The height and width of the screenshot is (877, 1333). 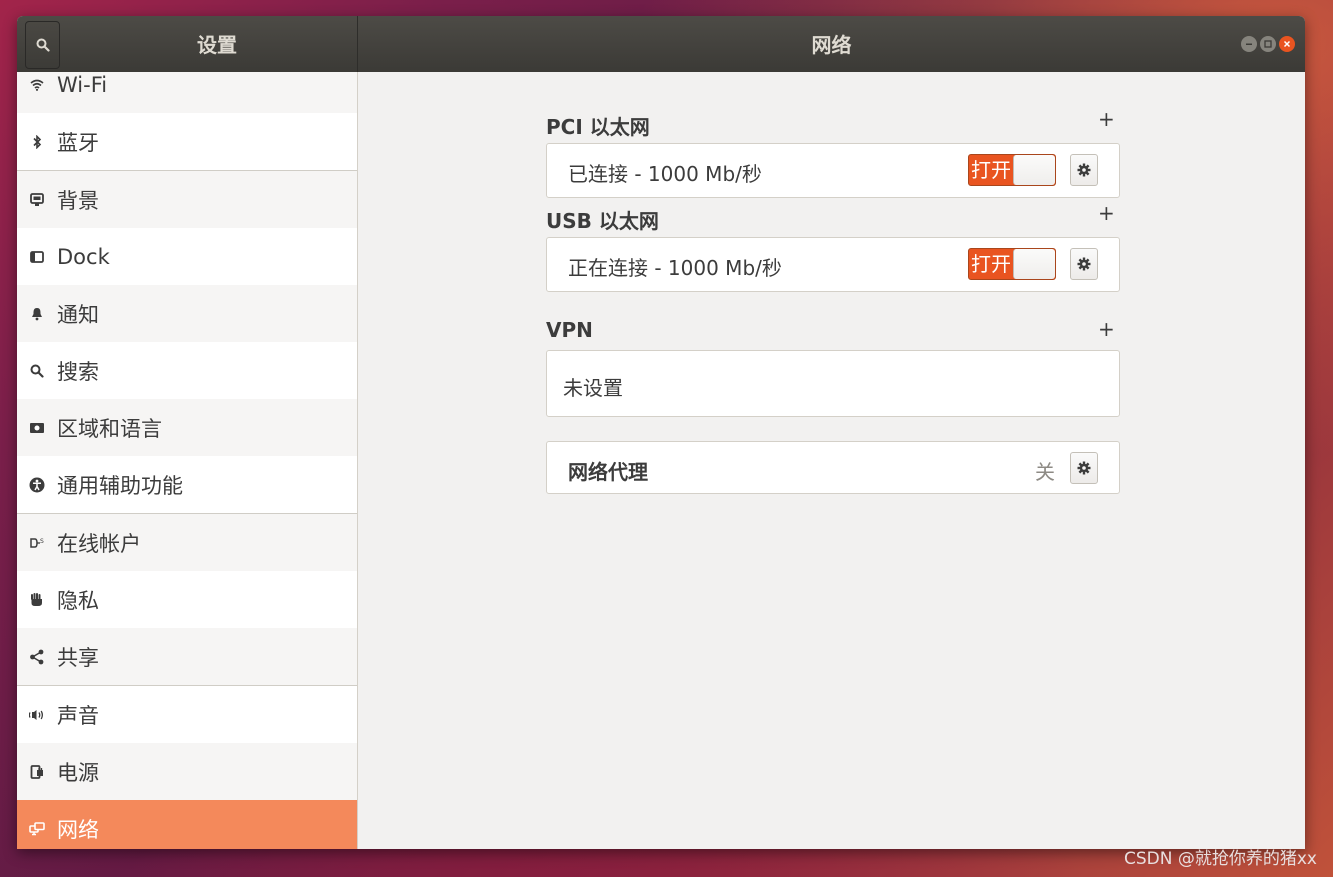 What do you see at coordinates (187, 370) in the screenshot?
I see `sidebar-item-search: 搜索` at bounding box center [187, 370].